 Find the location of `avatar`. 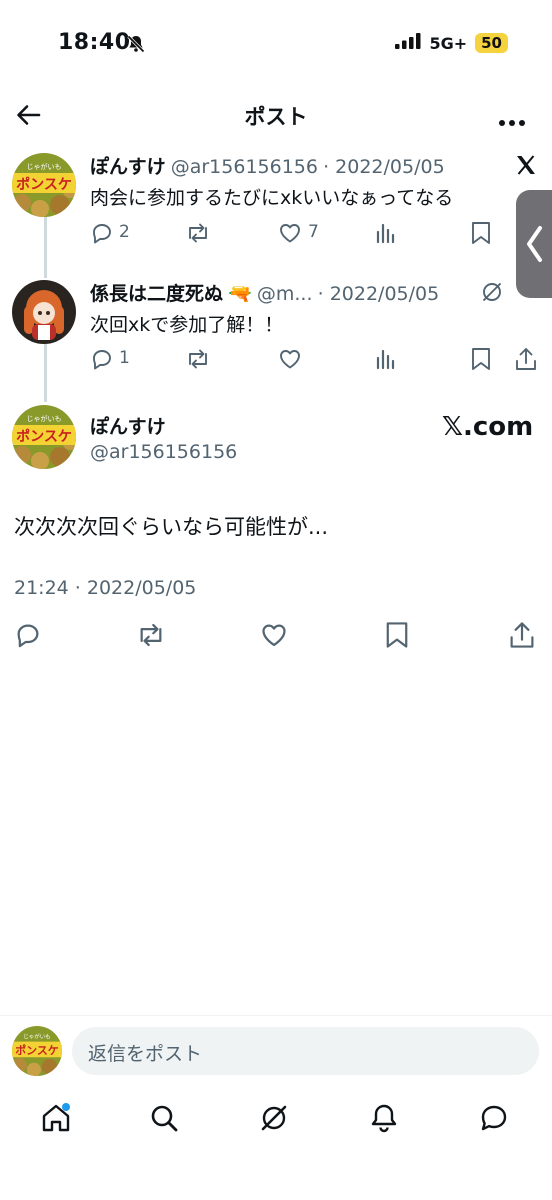

avatar is located at coordinates (44, 312).